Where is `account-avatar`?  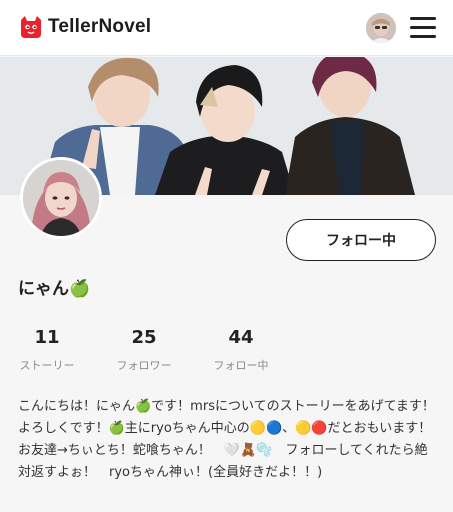 account-avatar is located at coordinates (381, 28).